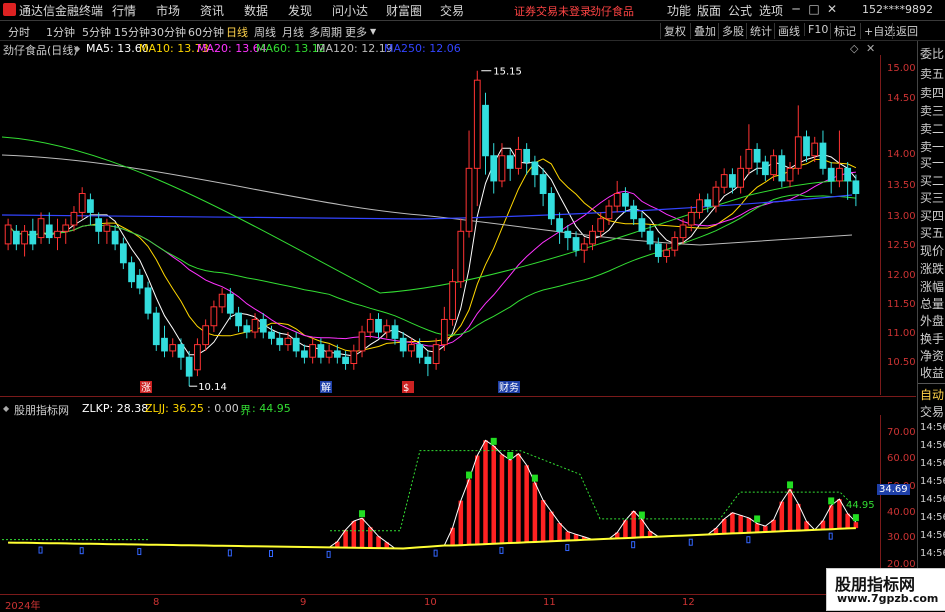 This screenshot has width=945, height=612. What do you see at coordinates (787, 31) in the screenshot?
I see `tool-draw-line: 画线` at bounding box center [787, 31].